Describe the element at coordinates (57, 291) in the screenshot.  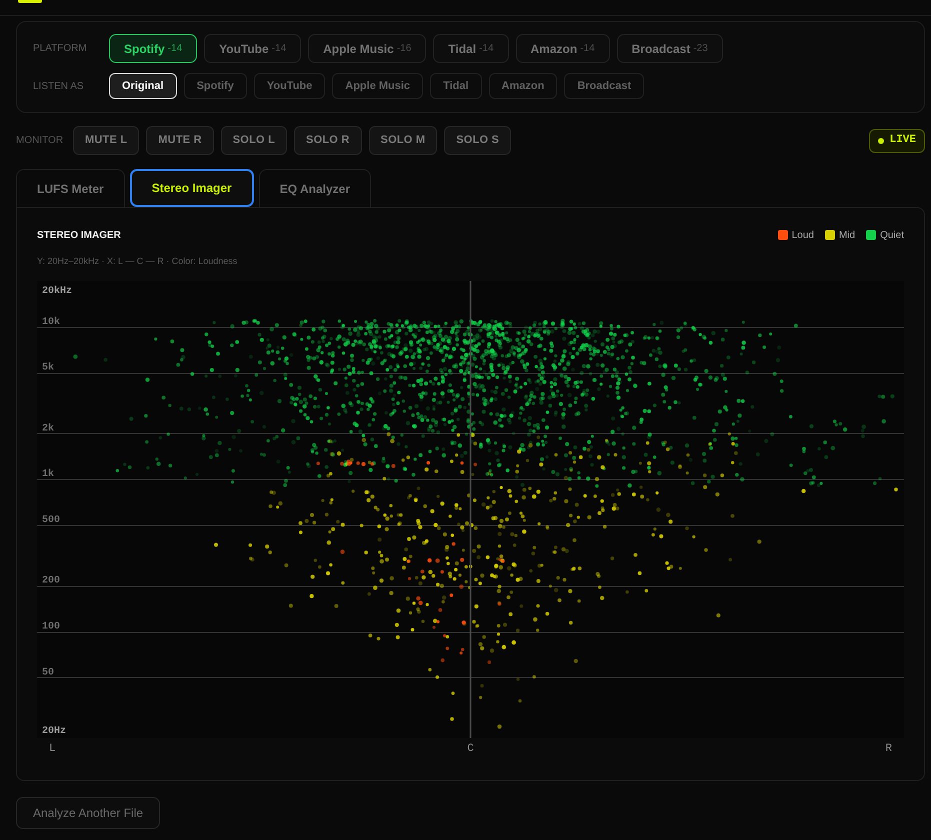
I see `y-axis-label: 20kHz` at that location.